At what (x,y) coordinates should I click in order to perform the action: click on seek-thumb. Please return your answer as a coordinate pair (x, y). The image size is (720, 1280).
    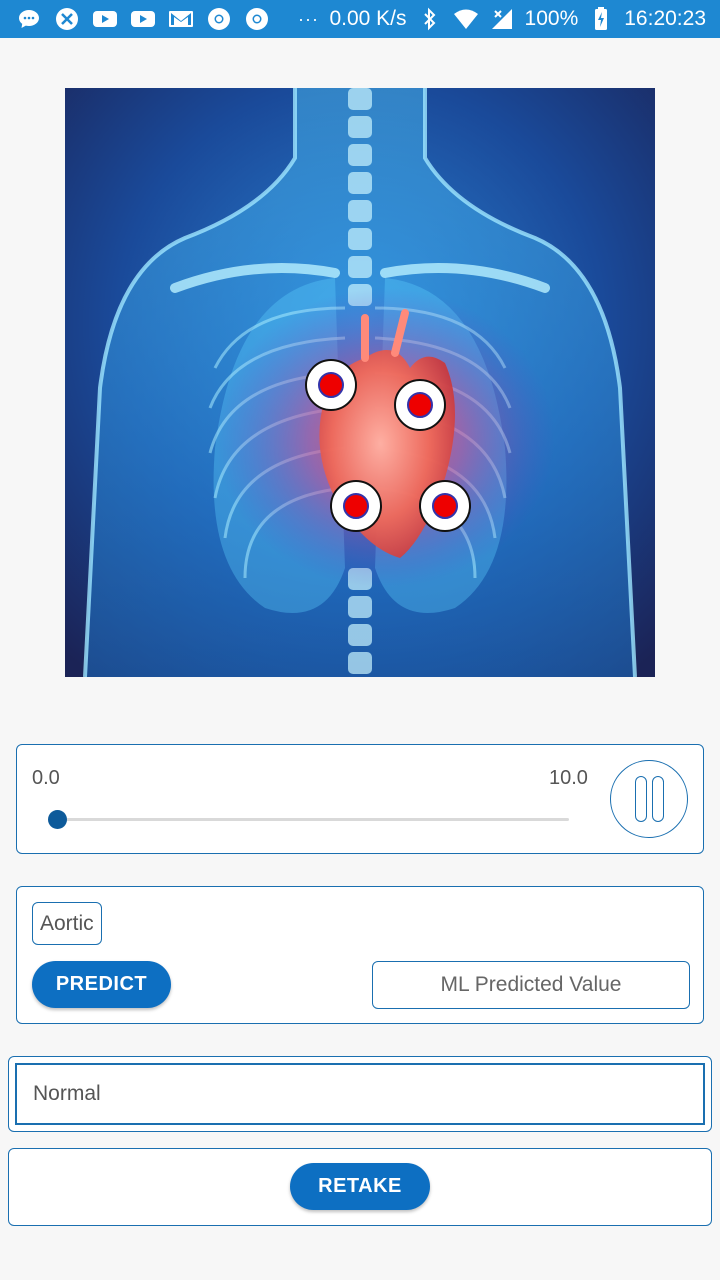
    Looking at the image, I should click on (57, 819).